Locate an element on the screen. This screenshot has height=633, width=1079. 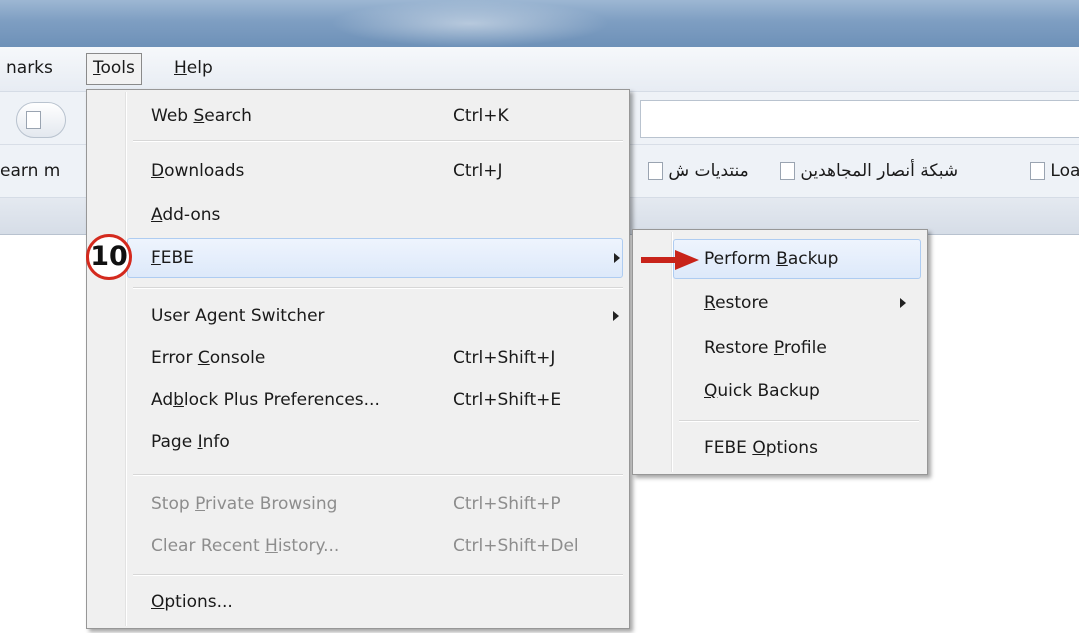
bookmark-learn-more-label: earn m is located at coordinates (30, 171).